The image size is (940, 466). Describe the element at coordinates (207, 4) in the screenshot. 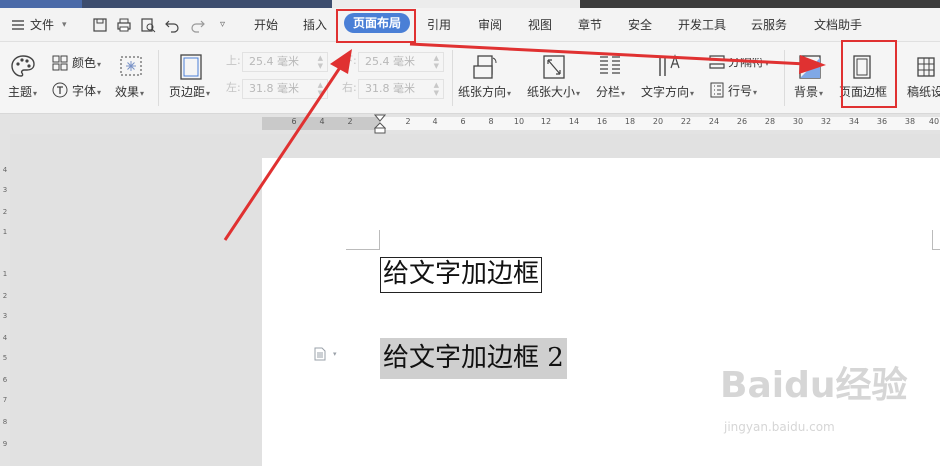

I see `title-tab-document` at that location.